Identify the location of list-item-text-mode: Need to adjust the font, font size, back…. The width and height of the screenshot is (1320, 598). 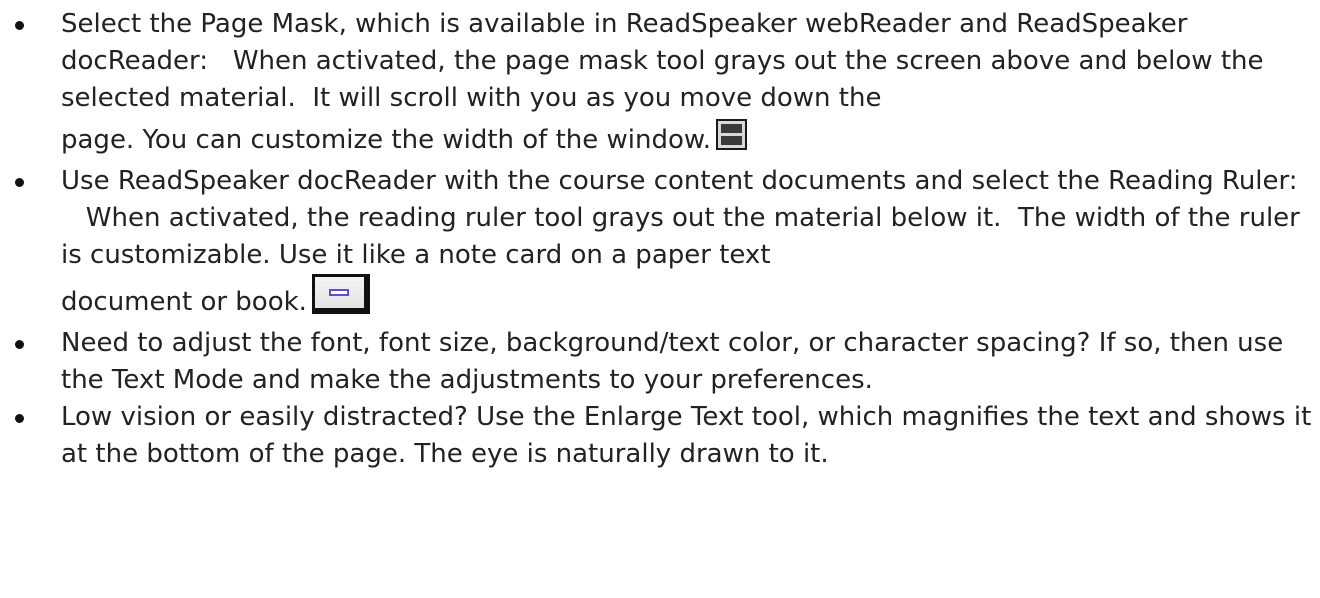
(660, 362).